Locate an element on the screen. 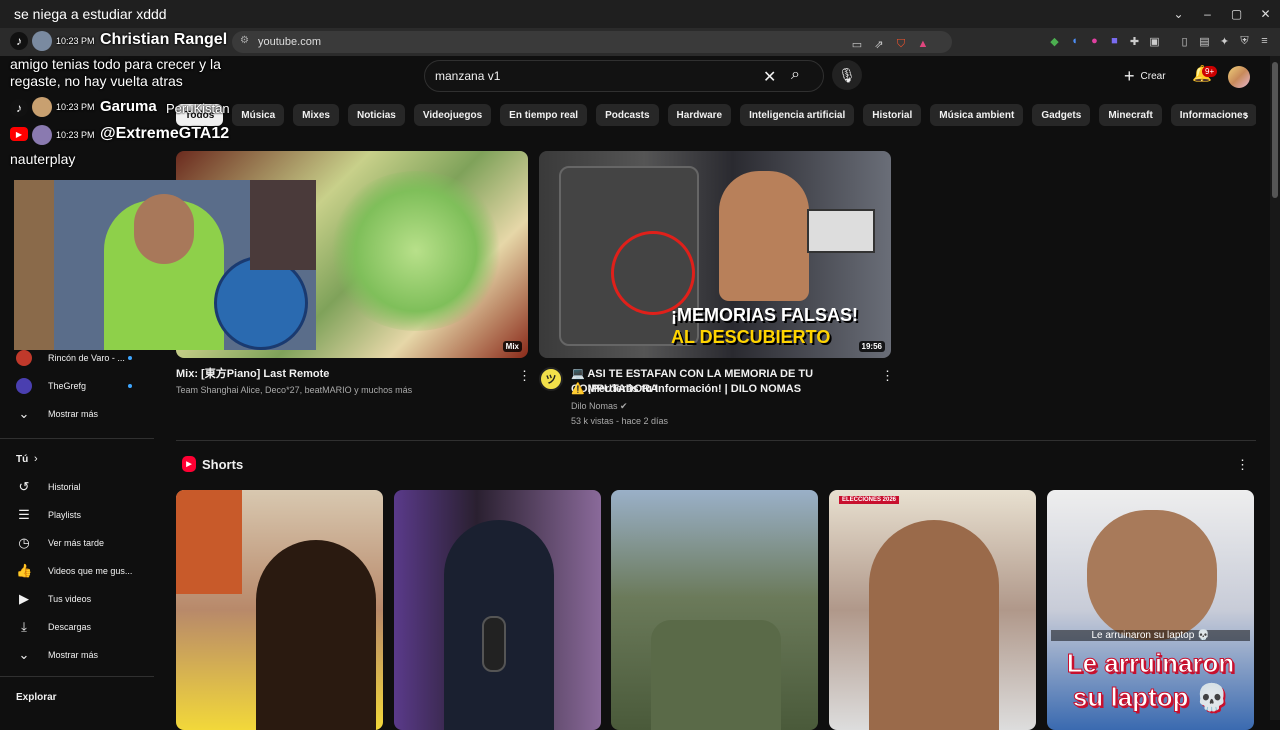 The width and height of the screenshot is (1280, 730). extension-icon: ● is located at coordinates (1094, 41).